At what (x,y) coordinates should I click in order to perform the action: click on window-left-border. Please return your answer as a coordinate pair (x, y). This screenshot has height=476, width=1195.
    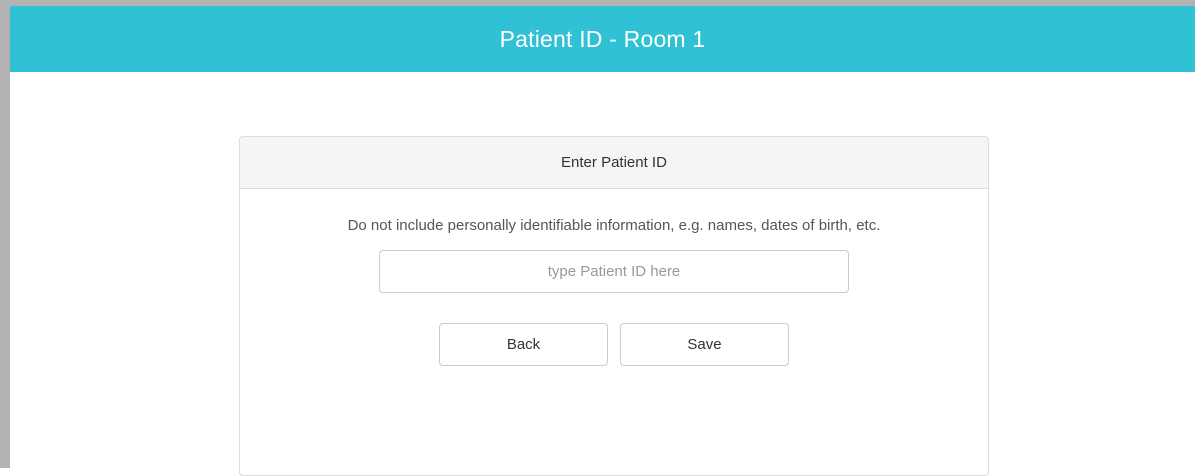
    Looking at the image, I should click on (5, 234).